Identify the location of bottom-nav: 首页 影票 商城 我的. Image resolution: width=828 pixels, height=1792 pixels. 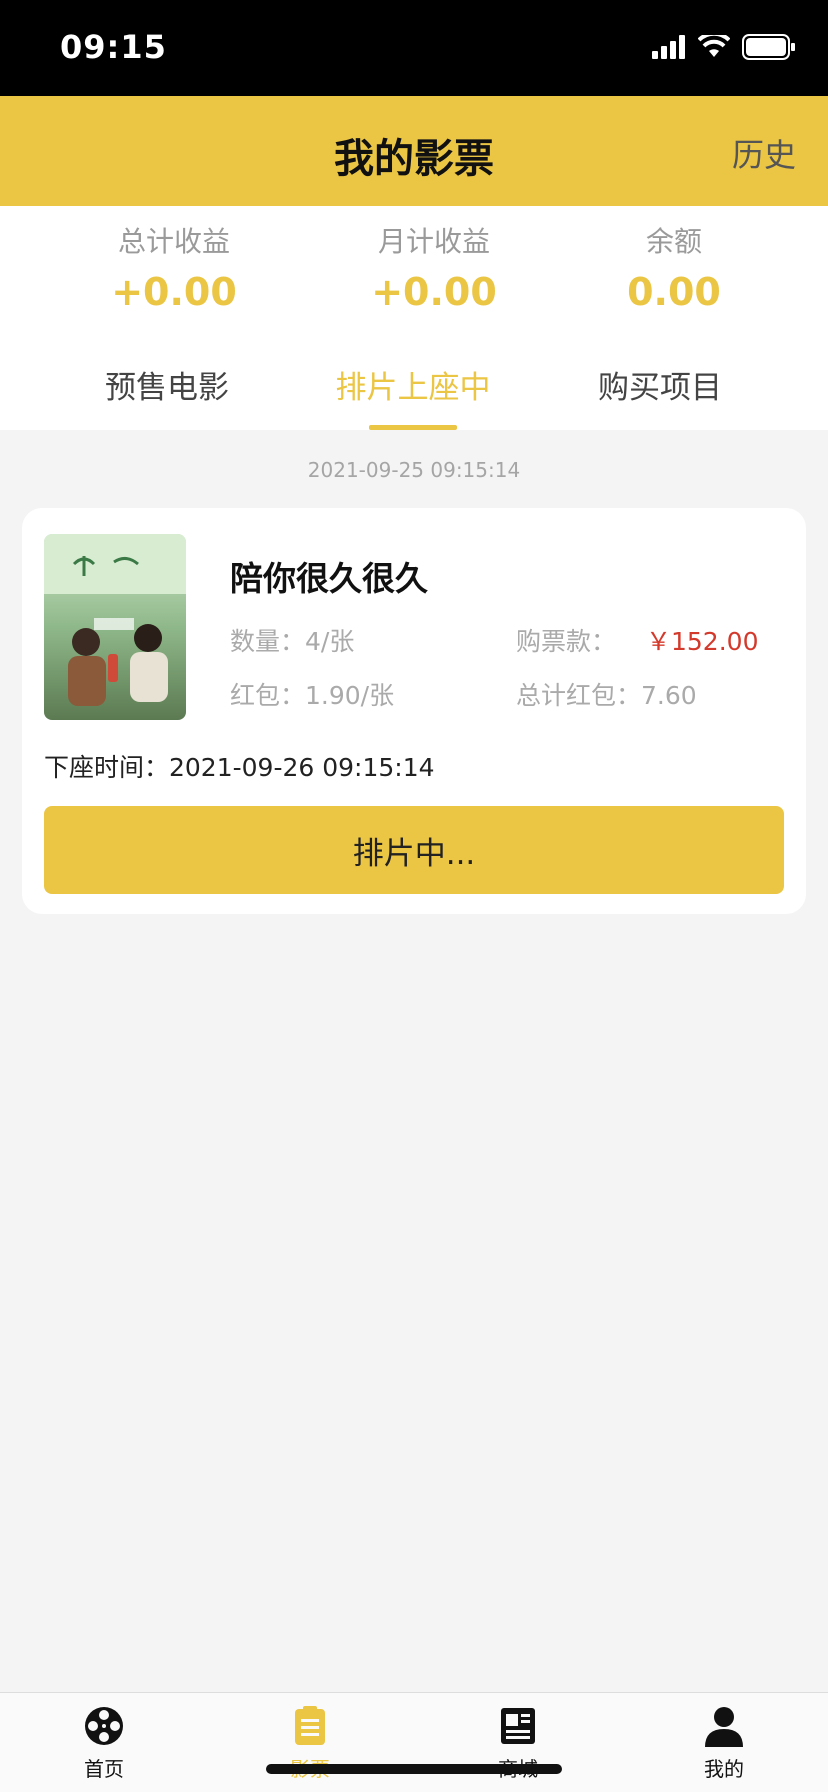
(414, 1742).